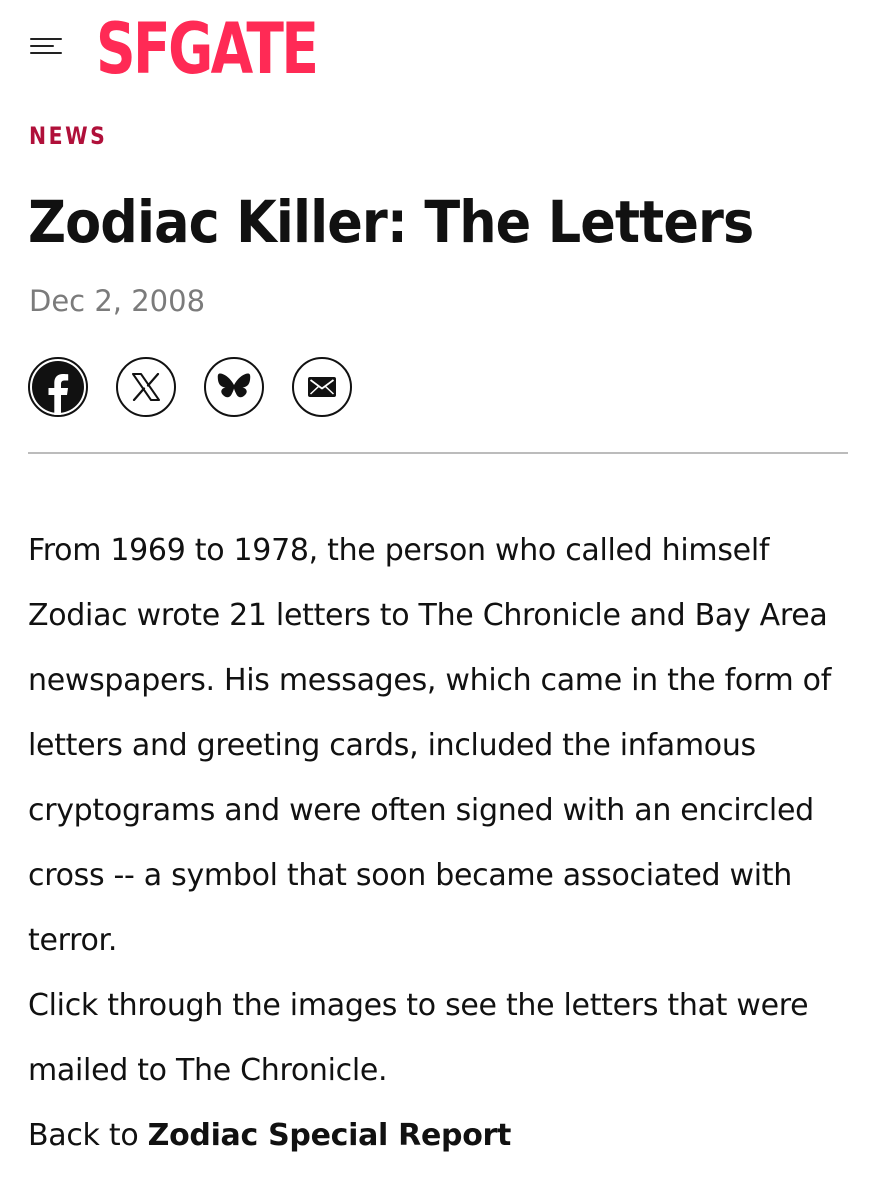 The image size is (878, 1190). Describe the element at coordinates (391, 222) in the screenshot. I see `article-title: Zodiac Killer: The Letters` at that location.